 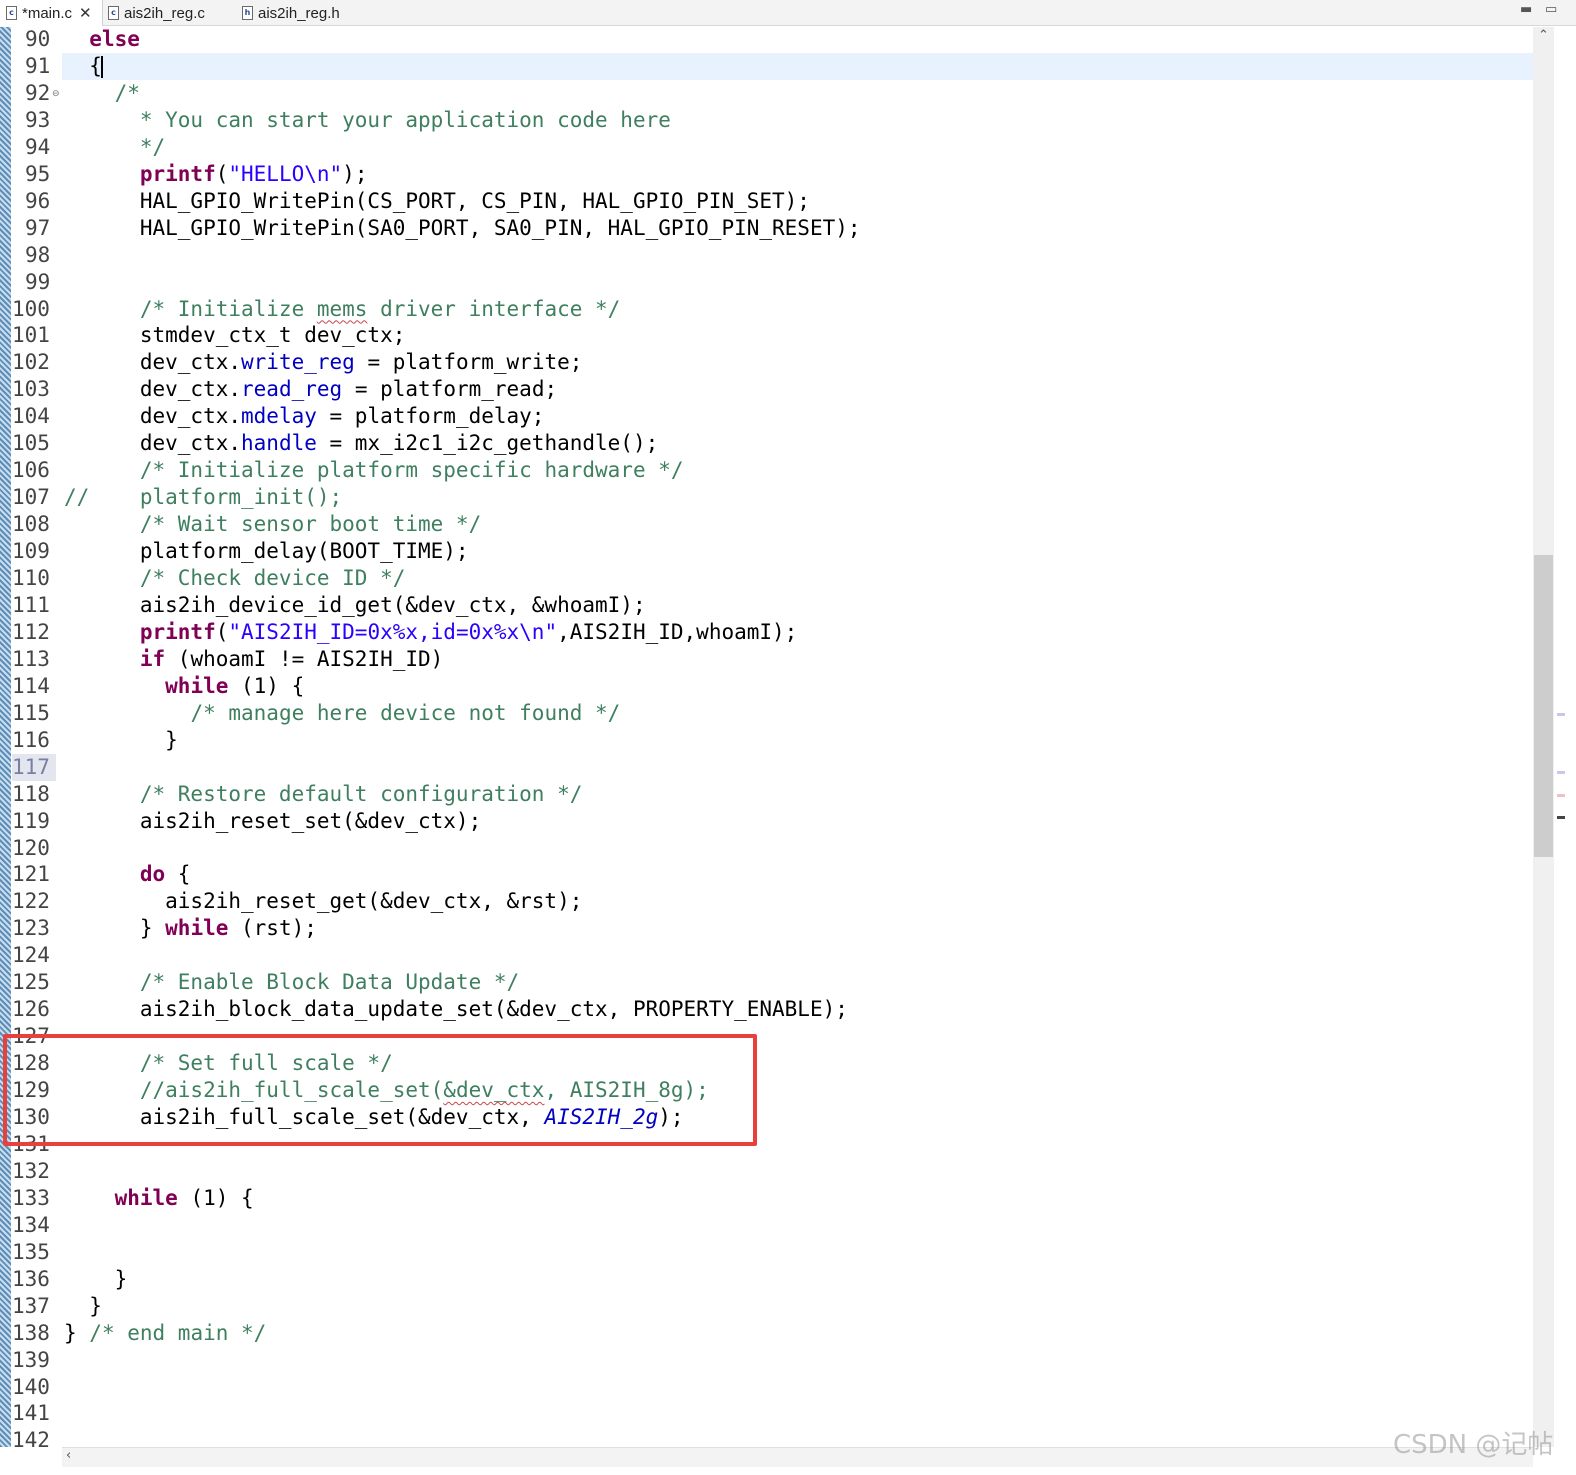 I want to click on code-line: }, so click(x=83, y=1306).